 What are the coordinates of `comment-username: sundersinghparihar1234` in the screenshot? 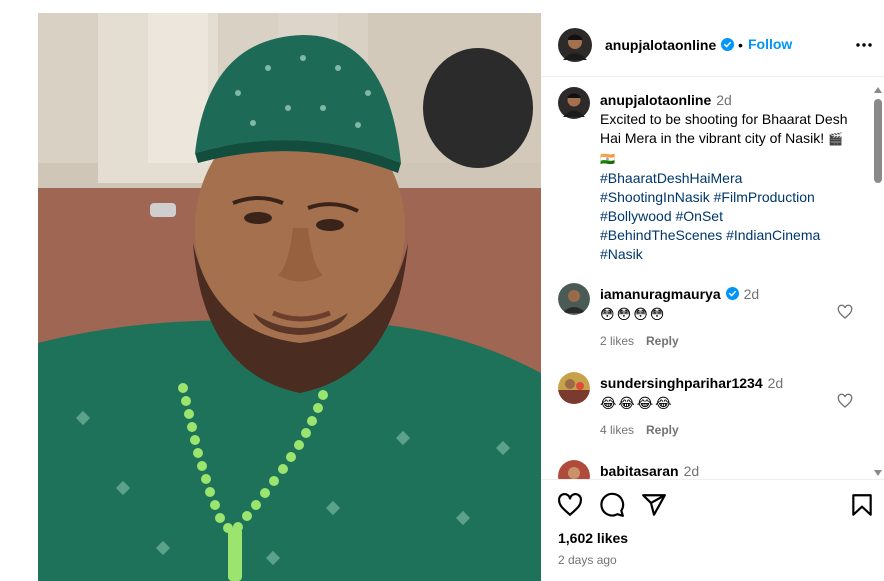 It's located at (681, 383).